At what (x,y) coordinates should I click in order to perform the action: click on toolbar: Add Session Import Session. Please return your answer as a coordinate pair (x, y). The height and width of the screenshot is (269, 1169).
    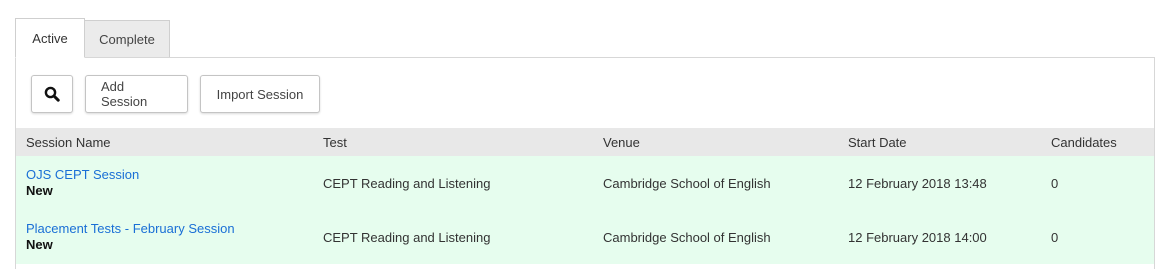
    Looking at the image, I should click on (175, 94).